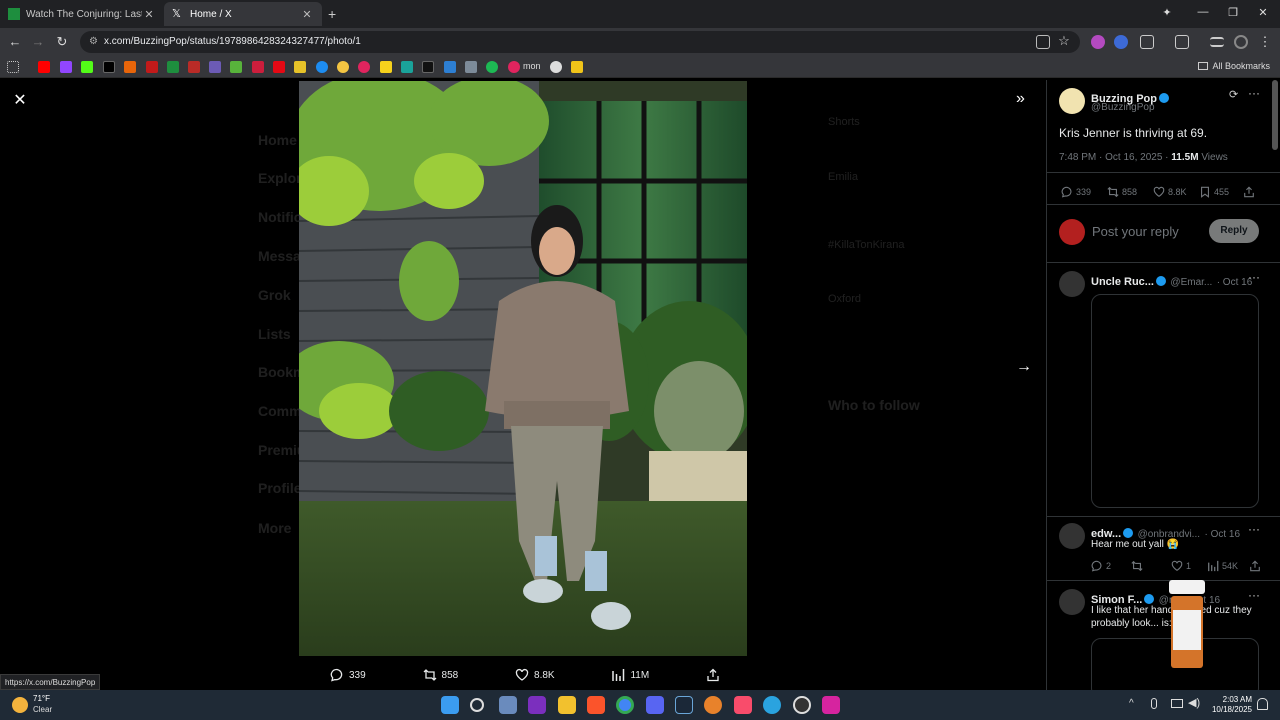 This screenshot has height=720, width=1280. Describe the element at coordinates (450, 67) in the screenshot. I see `bookmark-sea-icon` at that location.